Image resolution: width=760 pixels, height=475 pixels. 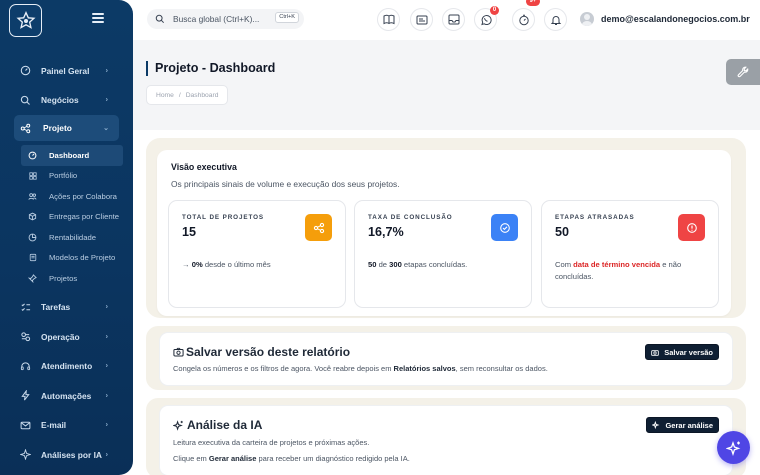 What do you see at coordinates (523, 19) in the screenshot?
I see `timer-icon` at bounding box center [523, 19].